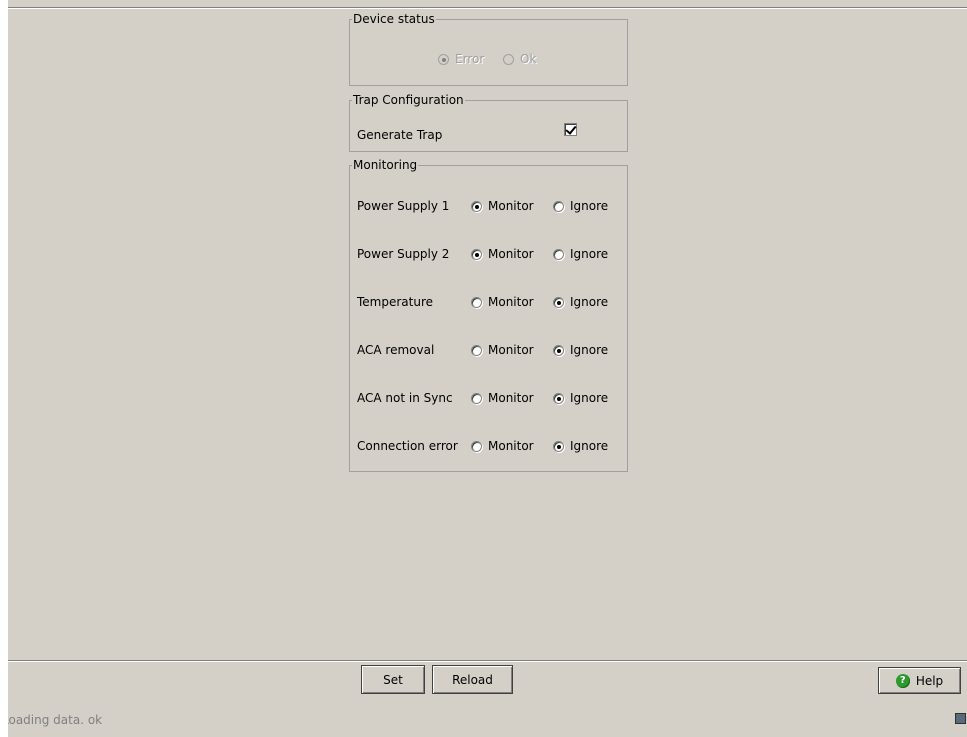 The height and width of the screenshot is (737, 967). What do you see at coordinates (589, 254) in the screenshot?
I see `power-supply-2-ignore-label: Ignore` at bounding box center [589, 254].